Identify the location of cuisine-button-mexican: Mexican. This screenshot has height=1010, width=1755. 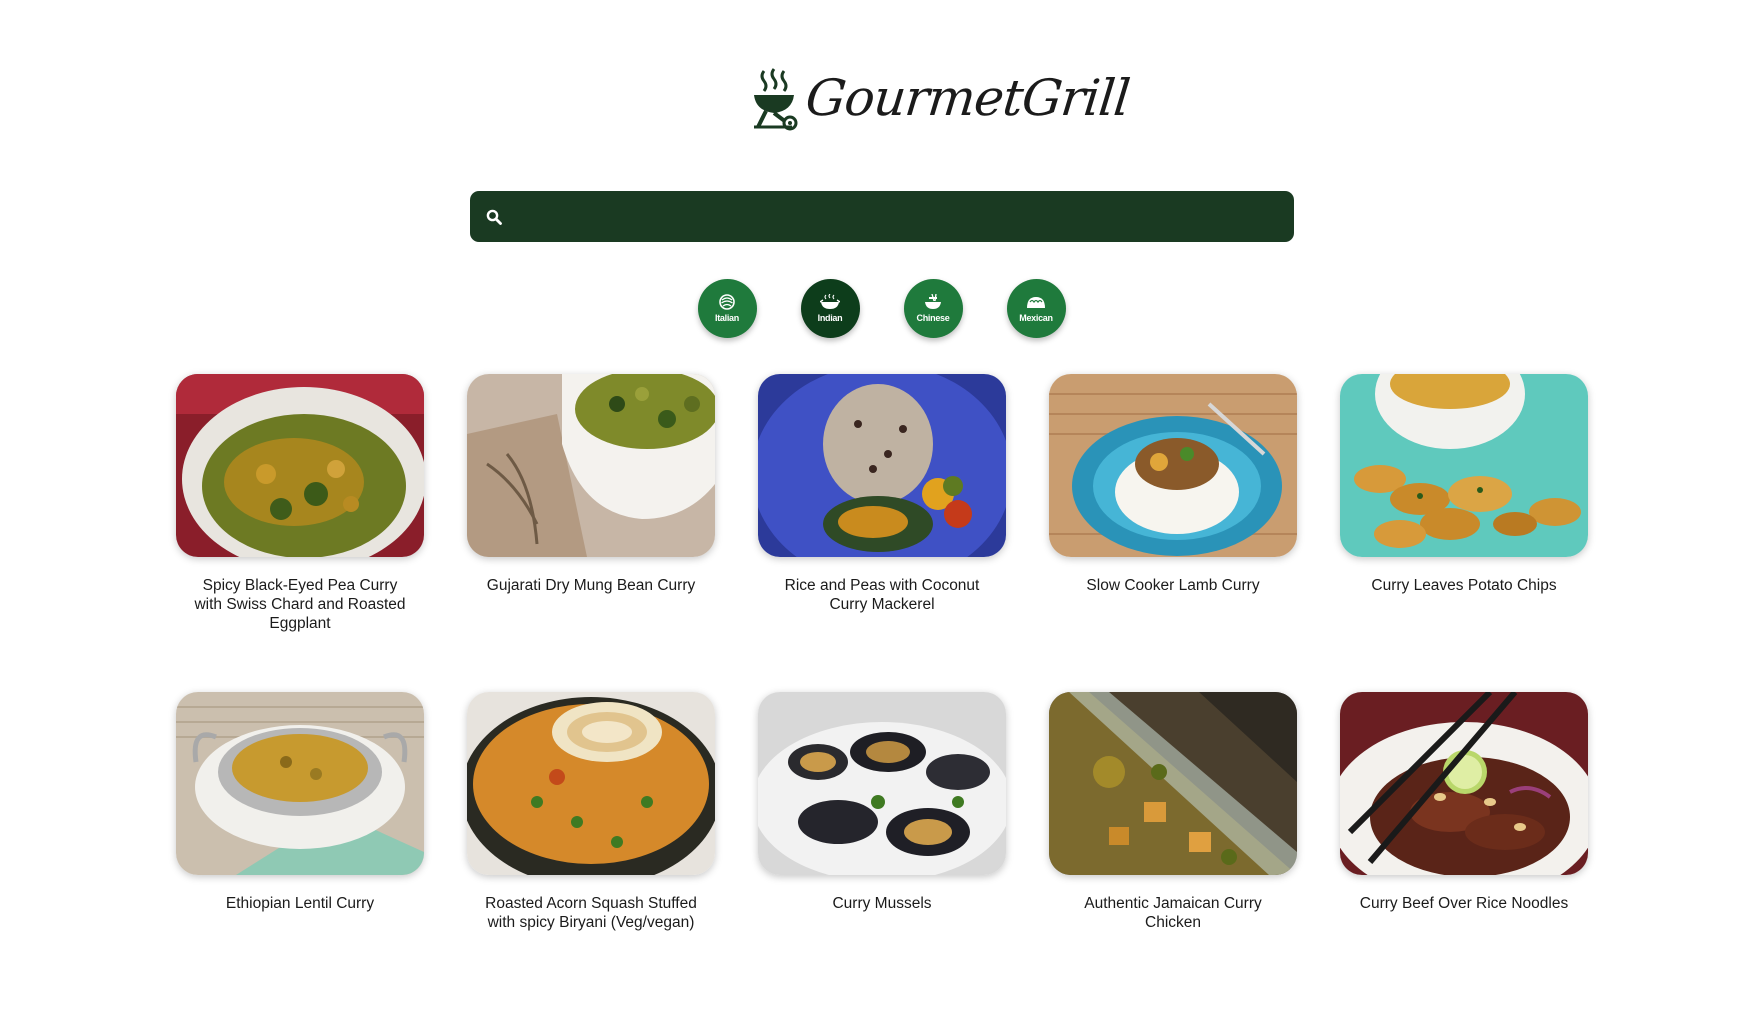
(1036, 308).